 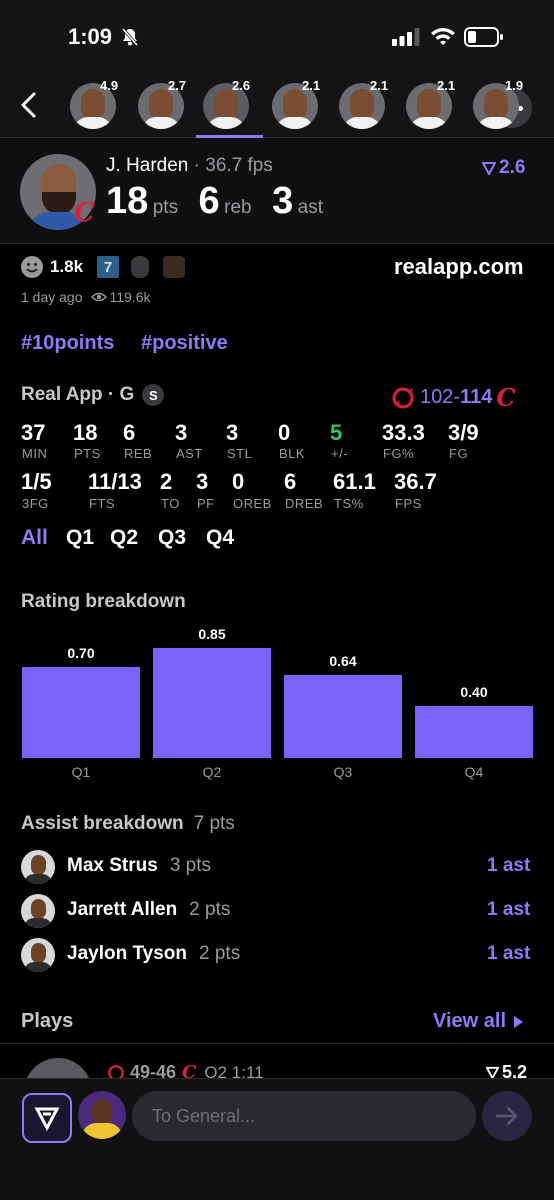 What do you see at coordinates (443, 36) in the screenshot?
I see `wifi-icon` at bounding box center [443, 36].